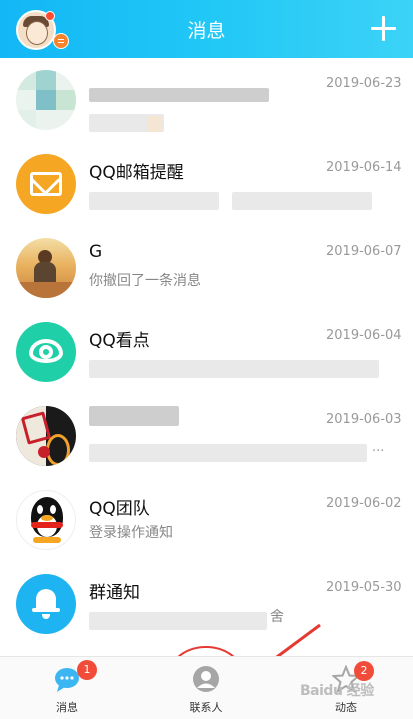  I want to click on conversation-date: 2019-06-07, so click(364, 251).